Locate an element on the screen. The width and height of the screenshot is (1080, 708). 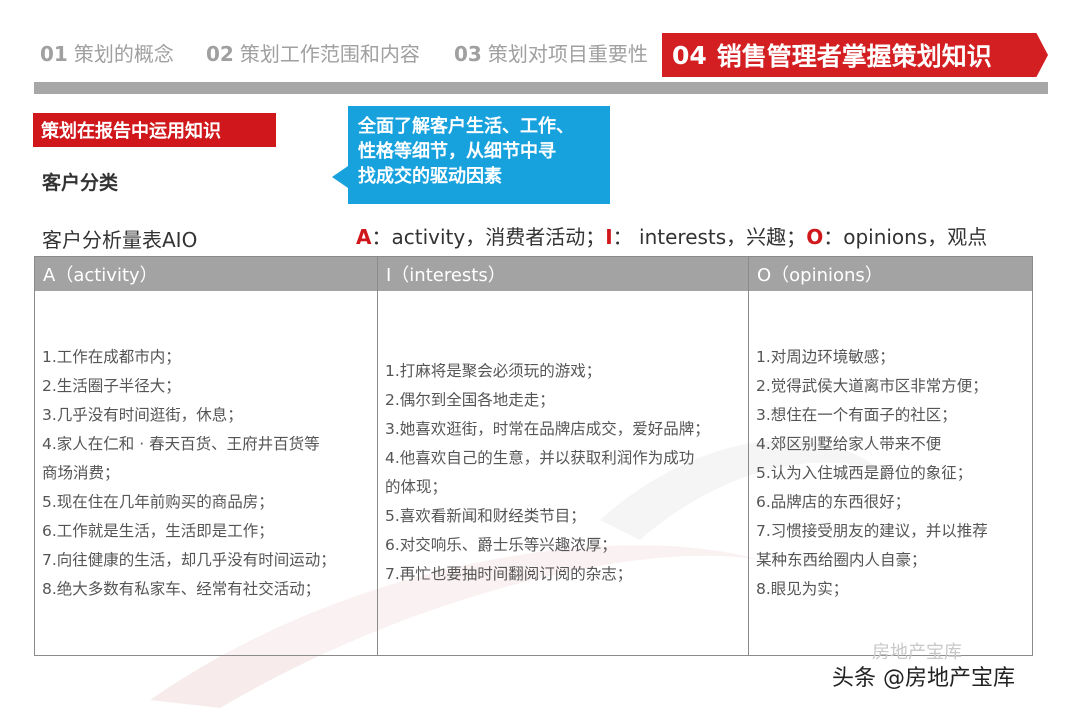
list-item: 7.习惯接受朋友的建议，并以推荐 is located at coordinates (872, 530).